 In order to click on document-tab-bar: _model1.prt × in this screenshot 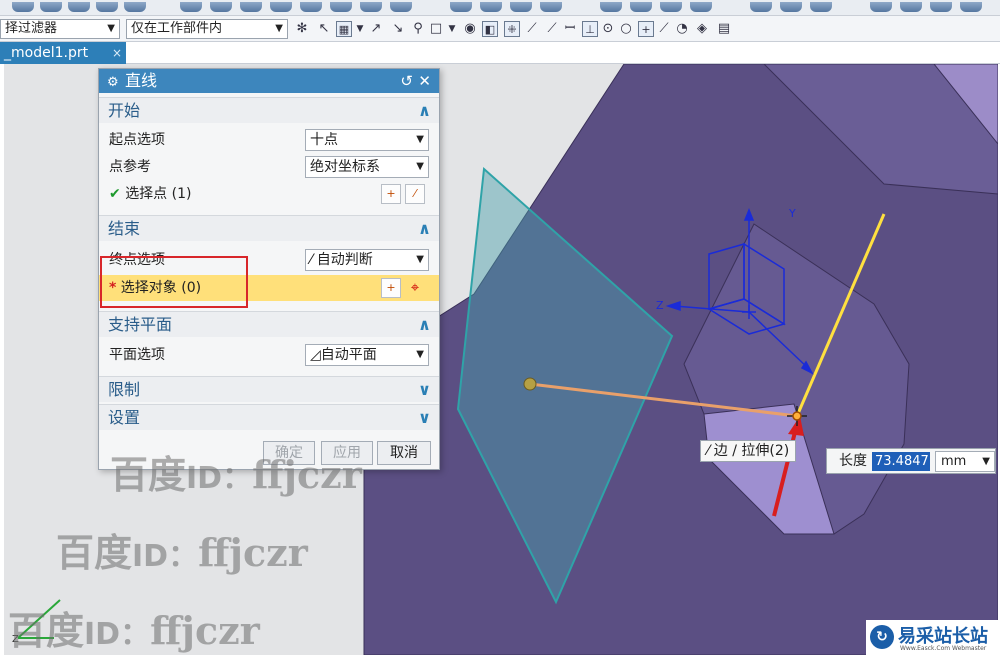, I will do `click(500, 53)`.